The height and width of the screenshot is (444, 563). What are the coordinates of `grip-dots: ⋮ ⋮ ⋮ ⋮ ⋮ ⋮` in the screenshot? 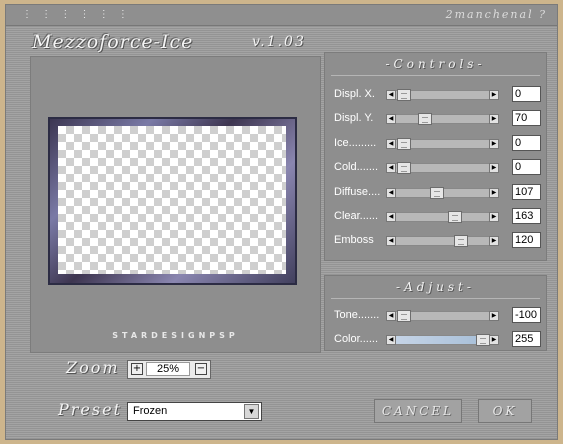 It's located at (76, 14).